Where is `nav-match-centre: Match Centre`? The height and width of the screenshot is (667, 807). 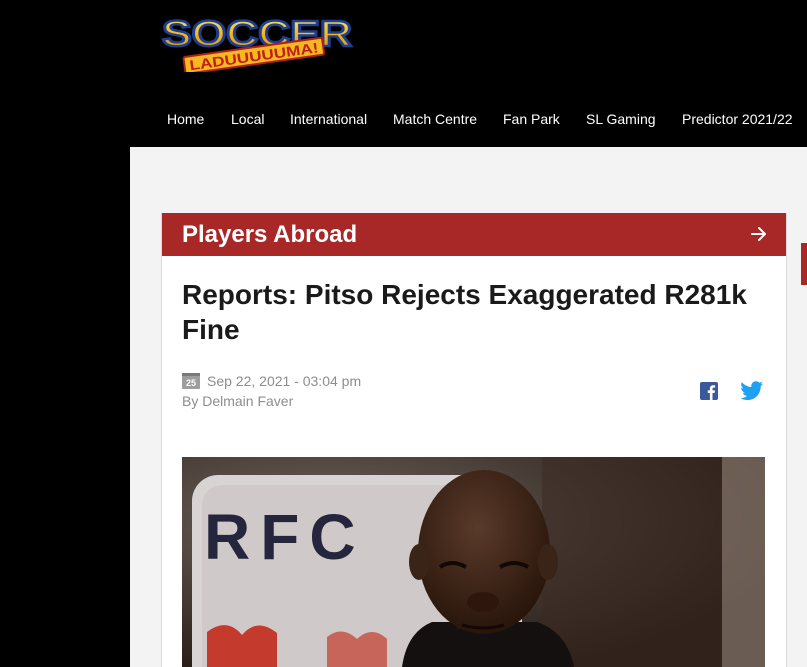
nav-match-centre: Match Centre is located at coordinates (435, 119).